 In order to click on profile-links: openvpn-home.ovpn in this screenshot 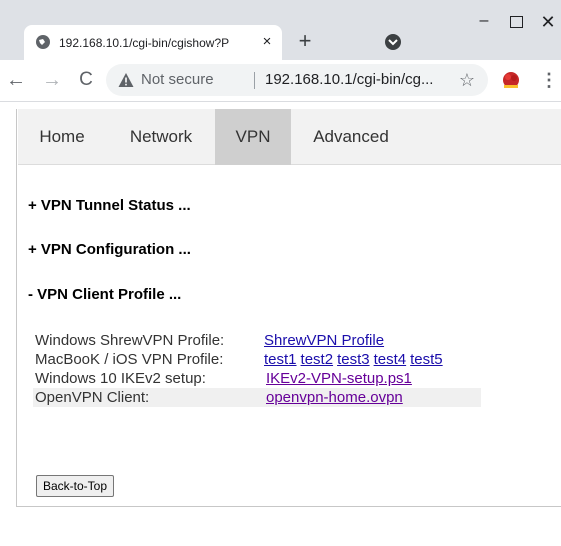, I will do `click(336, 397)`.